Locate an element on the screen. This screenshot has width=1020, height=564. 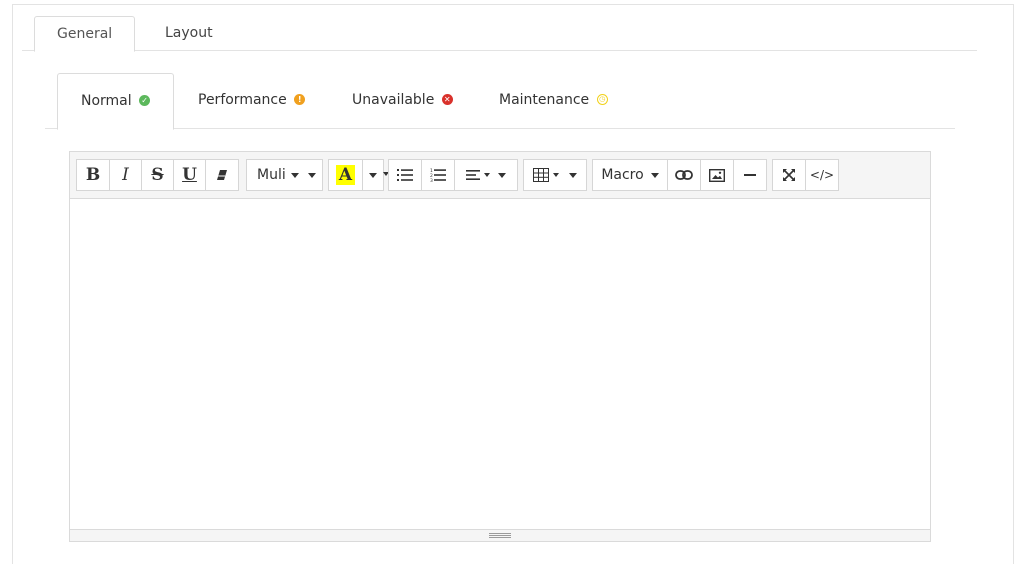
color-dropdown-button is located at coordinates (373, 175).